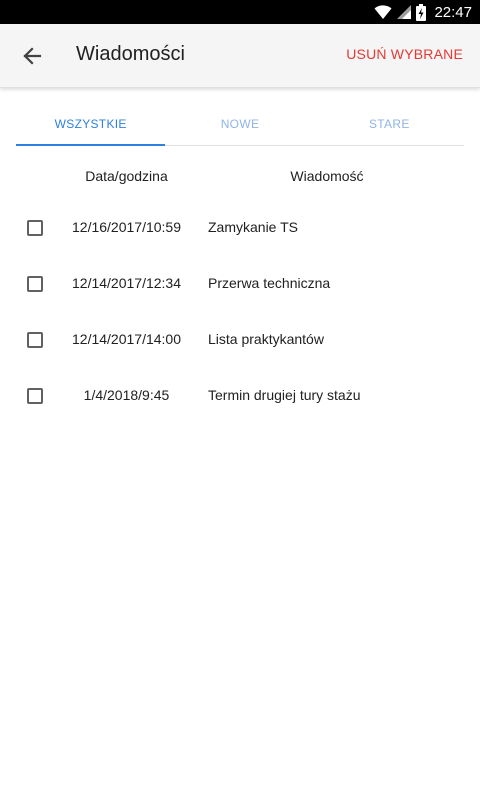 Image resolution: width=480 pixels, height=800 pixels. Describe the element at coordinates (453, 12) in the screenshot. I see `status-time: 22:47` at that location.